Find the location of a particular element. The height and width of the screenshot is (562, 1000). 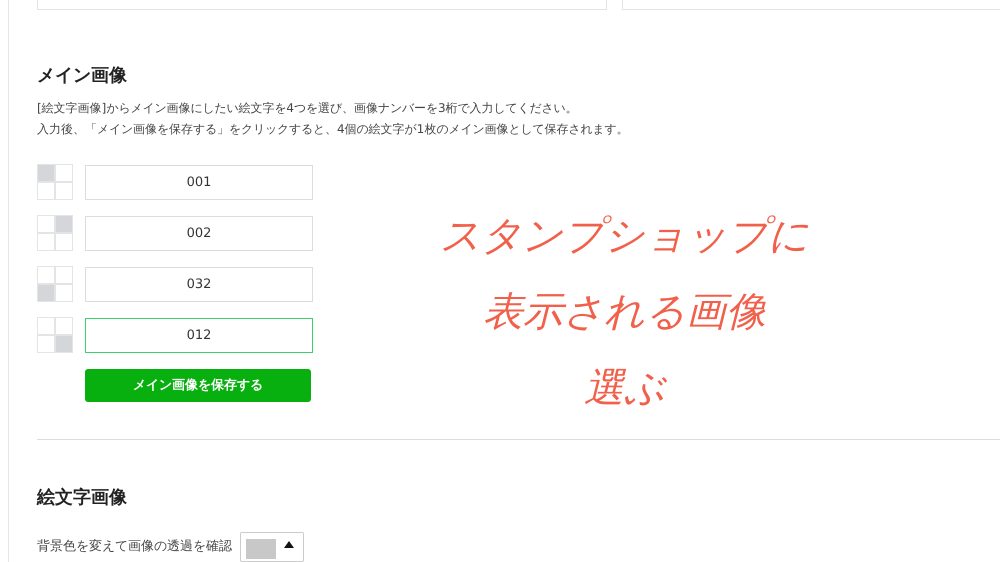

color-swatch is located at coordinates (261, 549).